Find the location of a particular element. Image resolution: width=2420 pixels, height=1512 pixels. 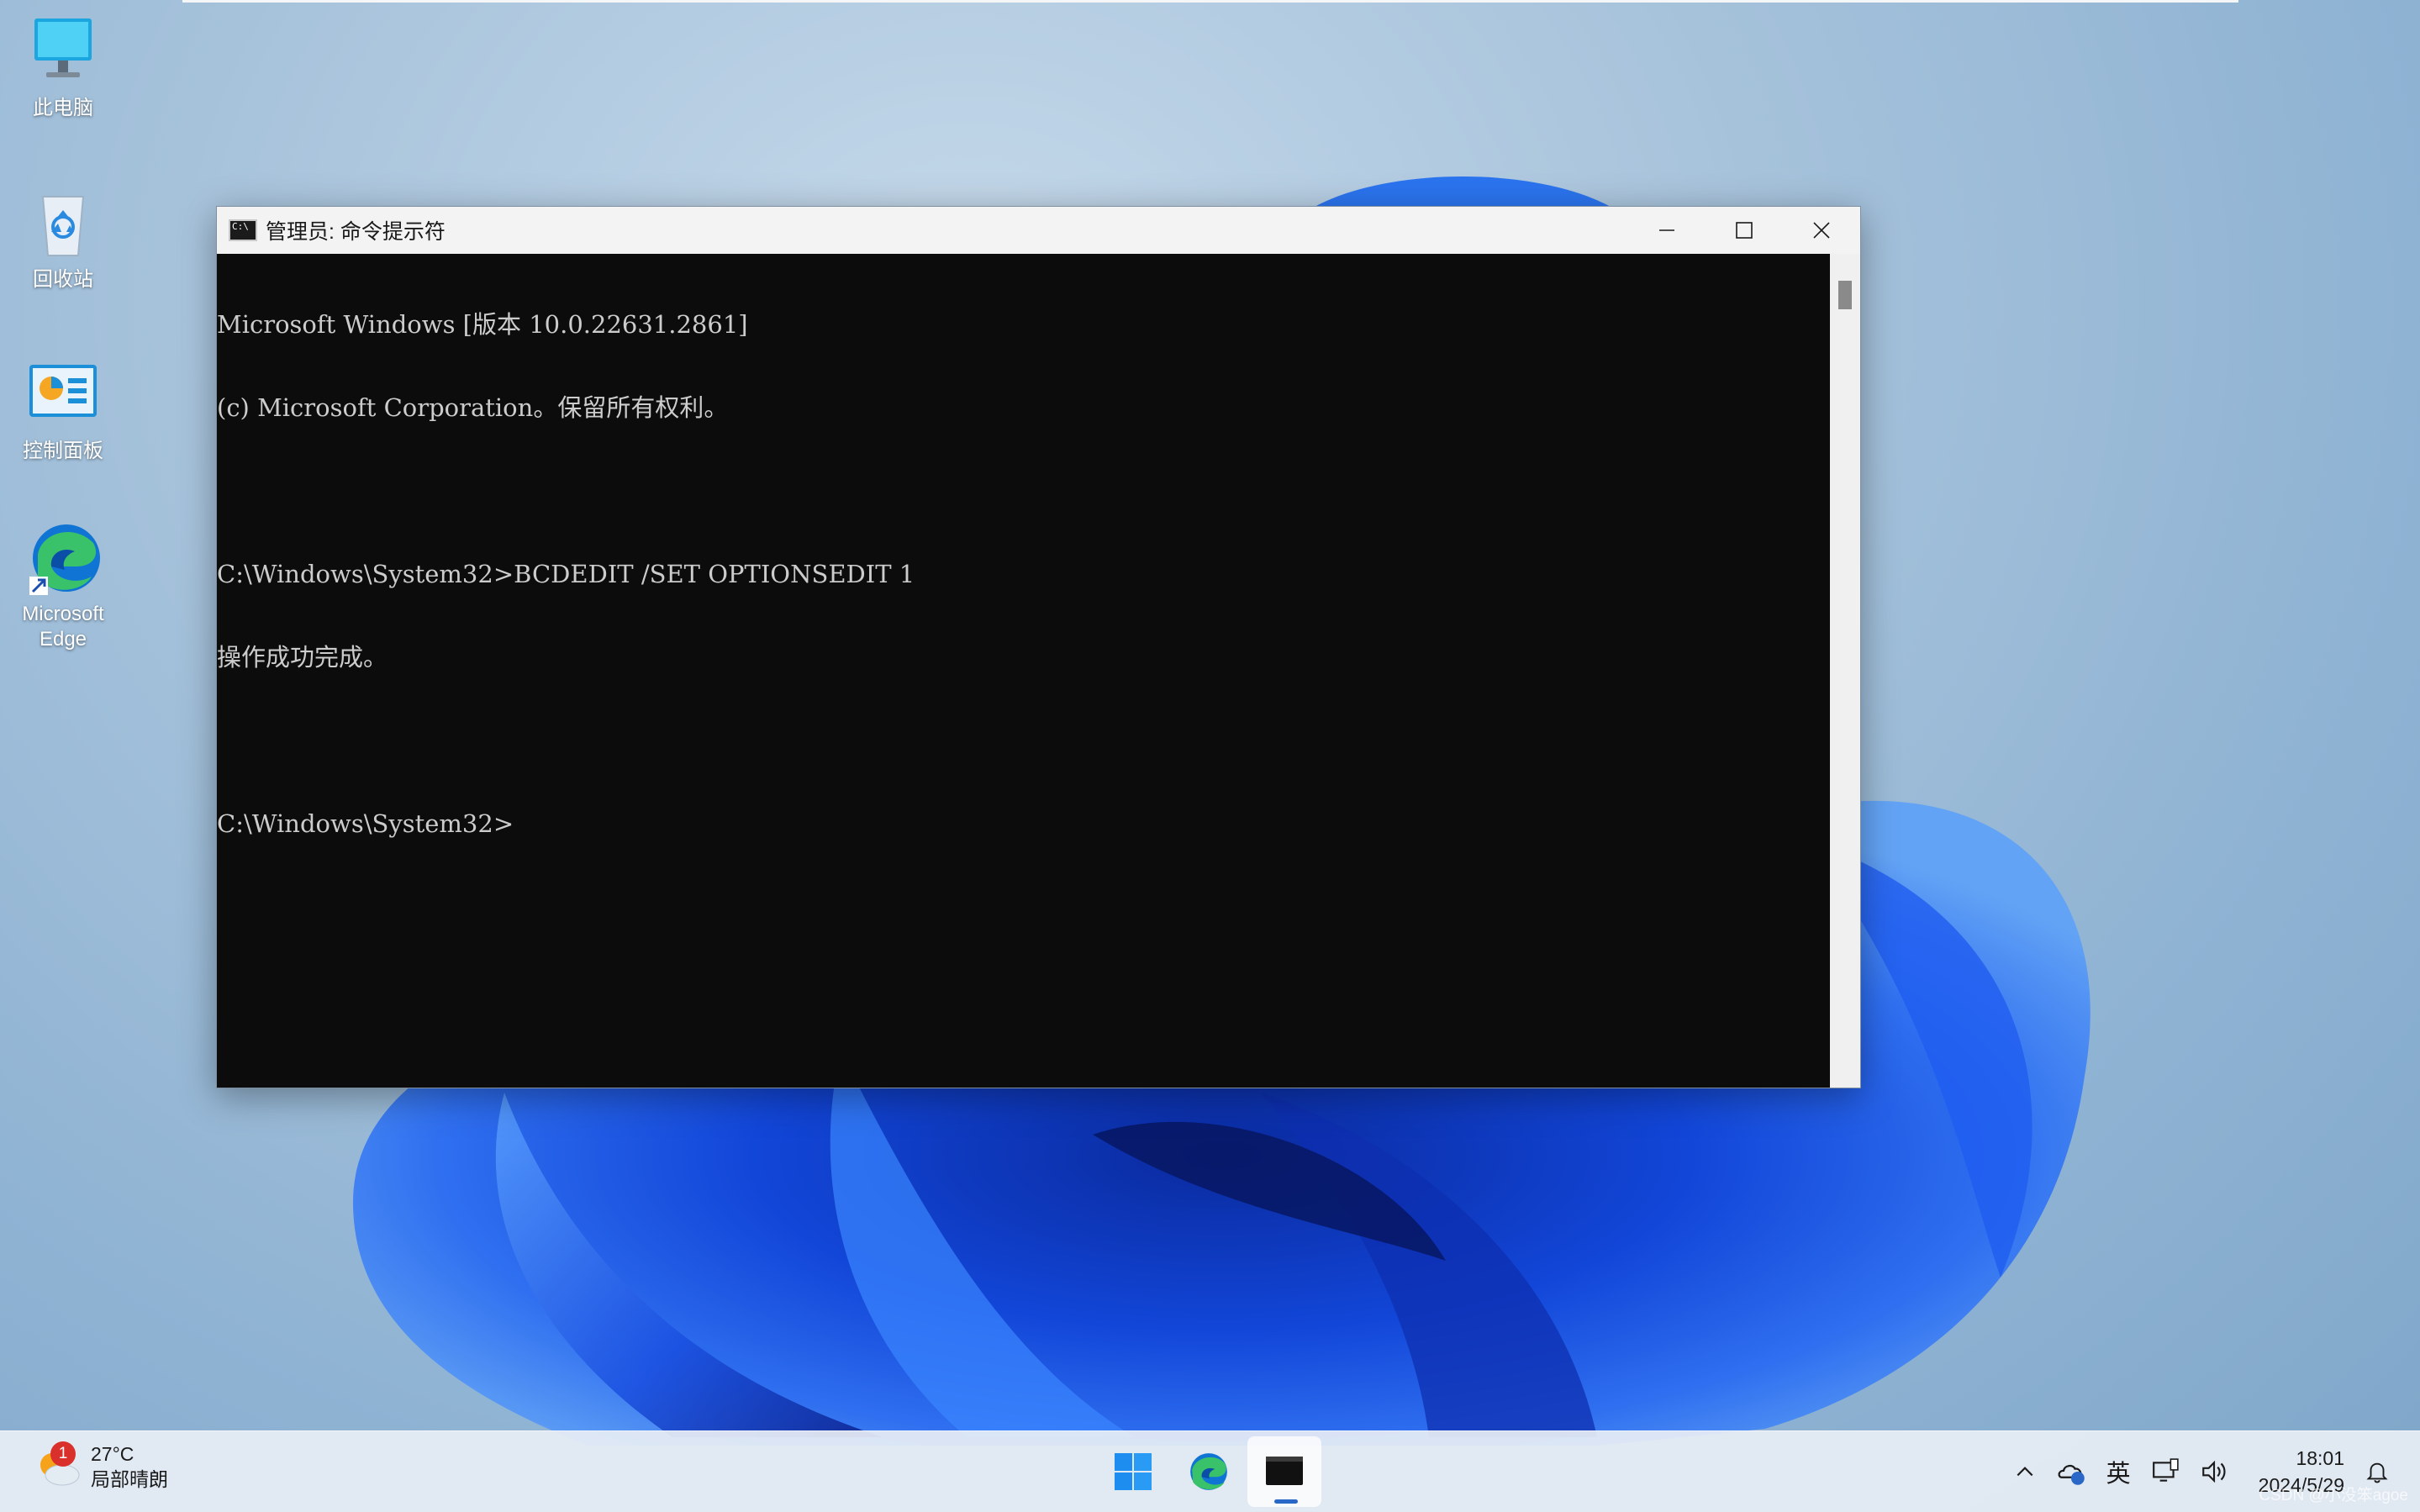

taskbar-pinned-apps is located at coordinates (1209, 1471).